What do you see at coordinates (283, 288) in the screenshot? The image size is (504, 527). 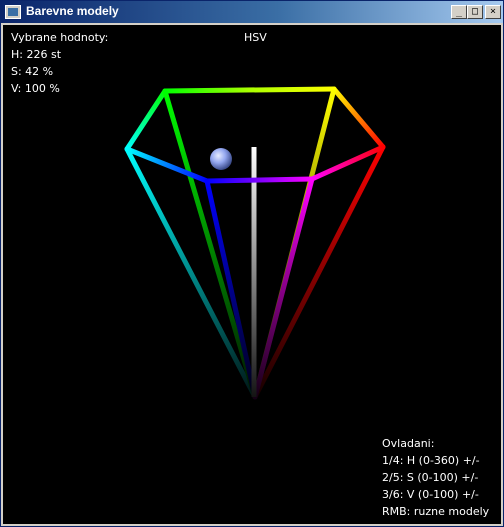 I see `side-edge-magenta` at bounding box center [283, 288].